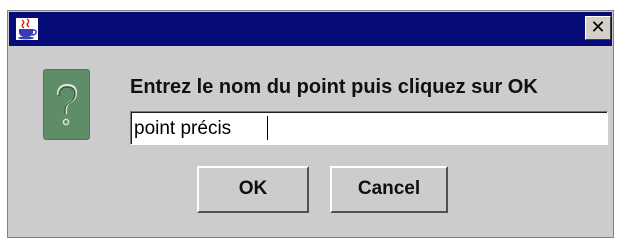 The image size is (621, 241). I want to click on java-coffee-cup-icon, so click(27, 29).